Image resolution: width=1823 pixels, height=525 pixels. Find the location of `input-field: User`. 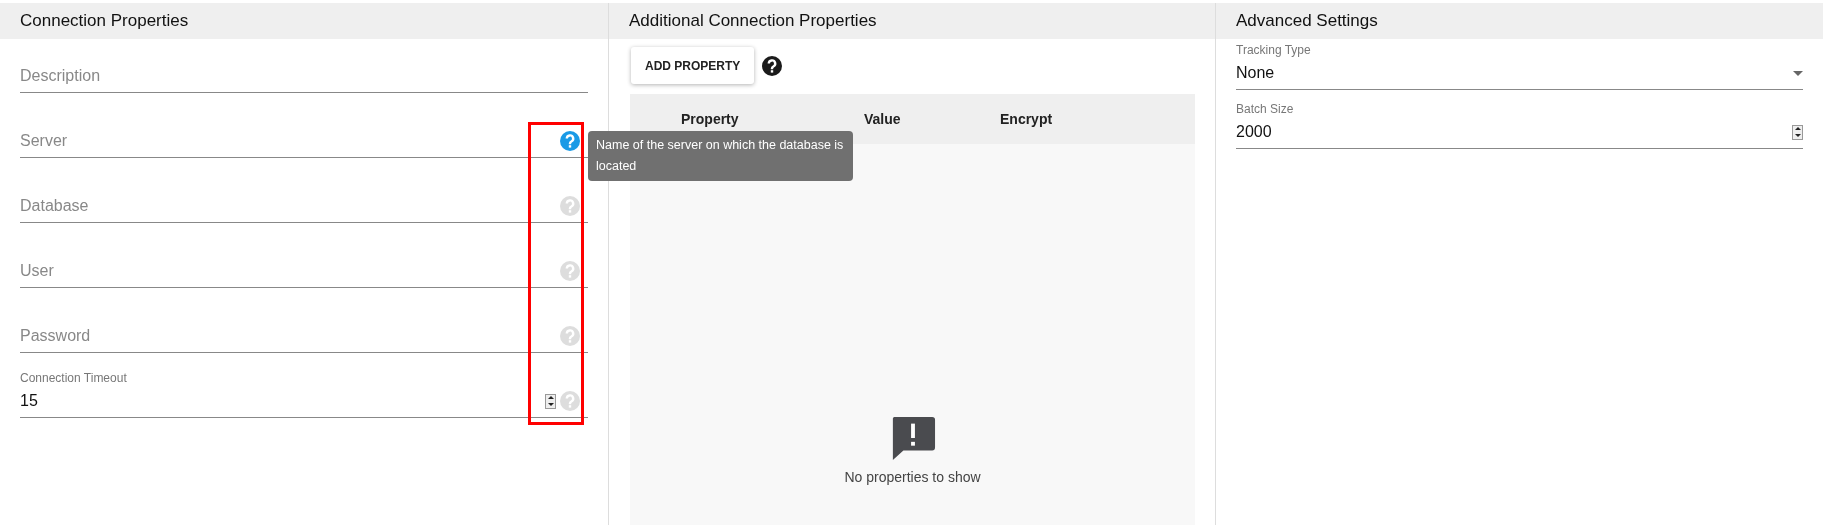

input-field: User is located at coordinates (304, 261).